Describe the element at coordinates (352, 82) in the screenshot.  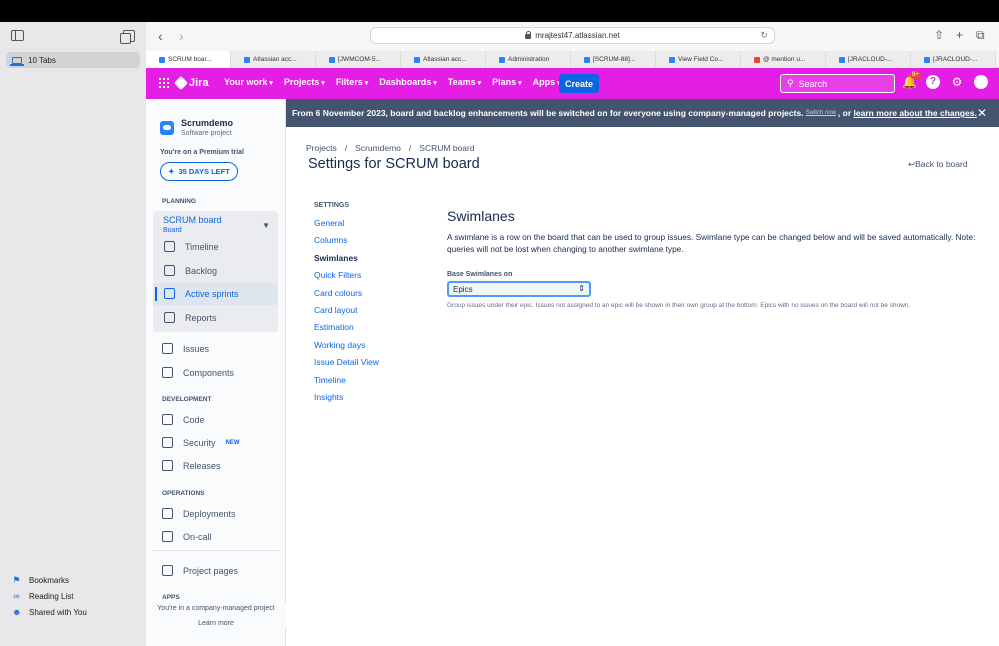
I see `menu-filters: Filters` at that location.